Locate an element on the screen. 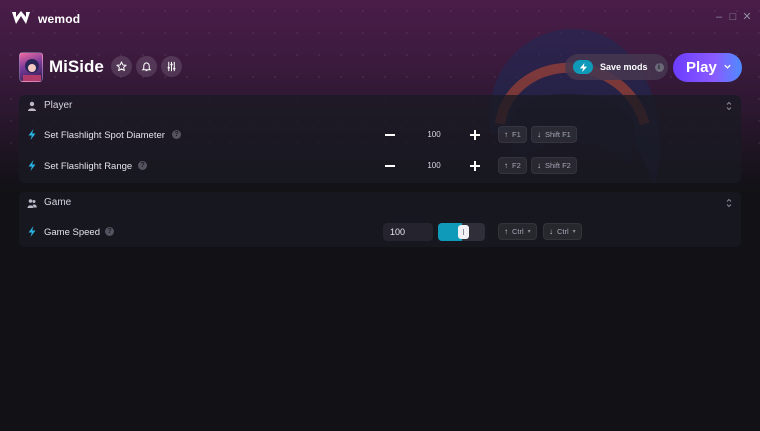 The height and width of the screenshot is (431, 760). settings-button is located at coordinates (171, 66).